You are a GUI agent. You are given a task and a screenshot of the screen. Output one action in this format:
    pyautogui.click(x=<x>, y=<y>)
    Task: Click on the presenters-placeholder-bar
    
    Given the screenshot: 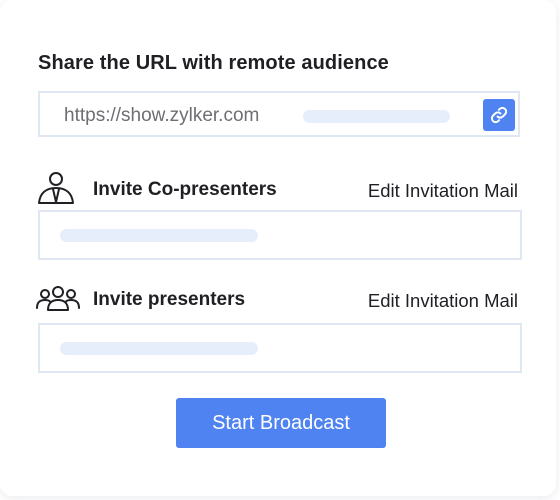 What is the action you would take?
    pyautogui.click(x=159, y=348)
    